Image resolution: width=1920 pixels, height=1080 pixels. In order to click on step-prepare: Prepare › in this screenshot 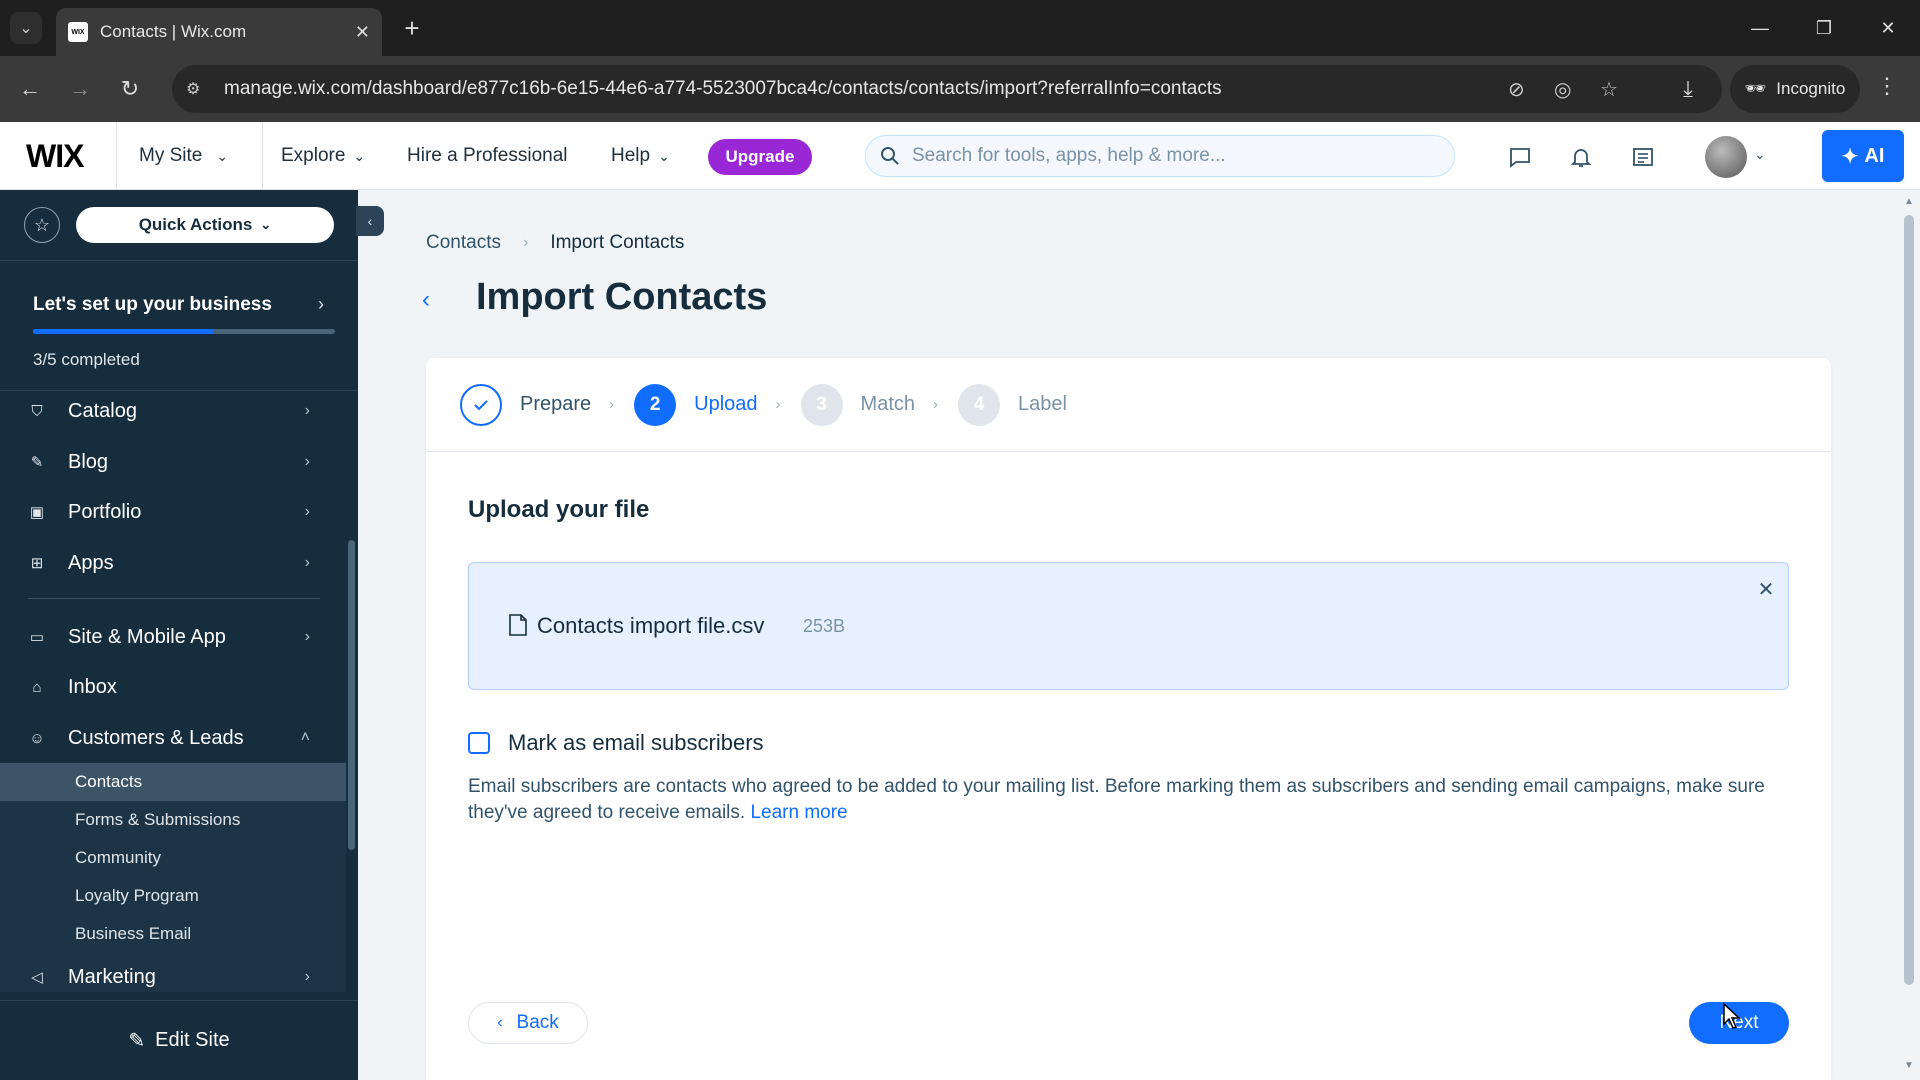, I will do `click(540, 404)`.